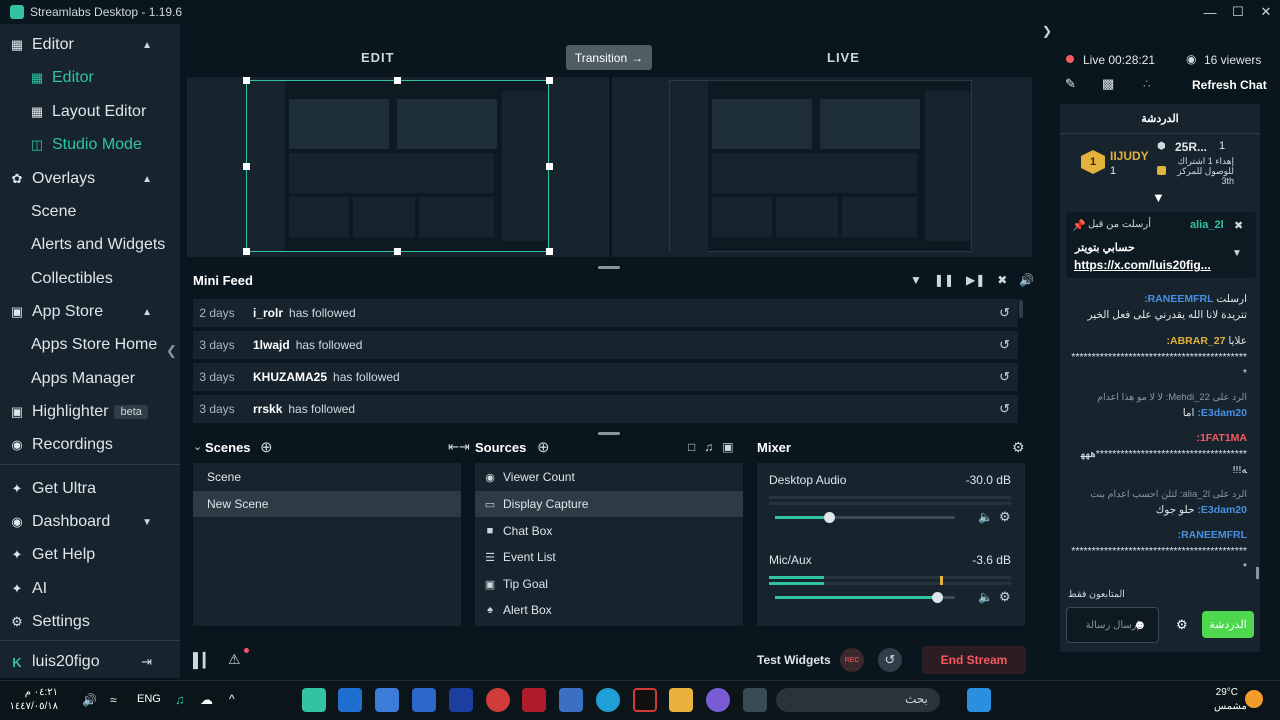 The image size is (1280, 720). What do you see at coordinates (609, 504) in the screenshot?
I see `source-item-selected: ▭ Display Capture` at bounding box center [609, 504].